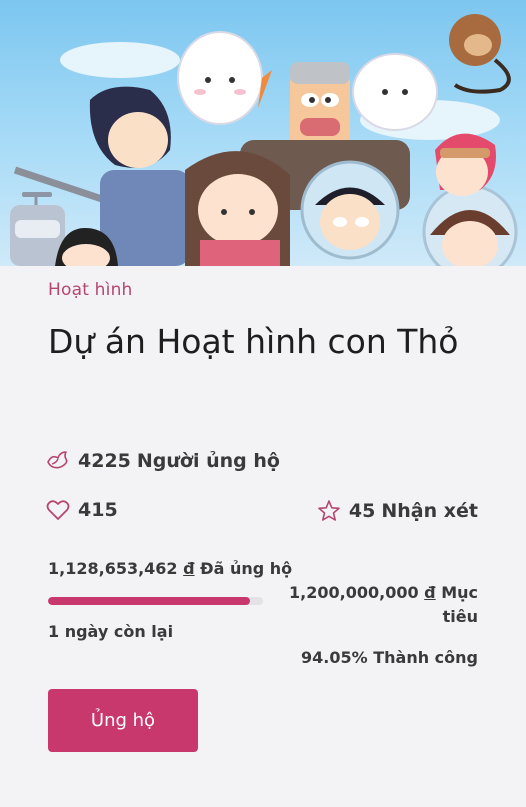 The height and width of the screenshot is (807, 526). I want to click on project-title: Dự án Hoạt hình con Thỏ, so click(253, 341).